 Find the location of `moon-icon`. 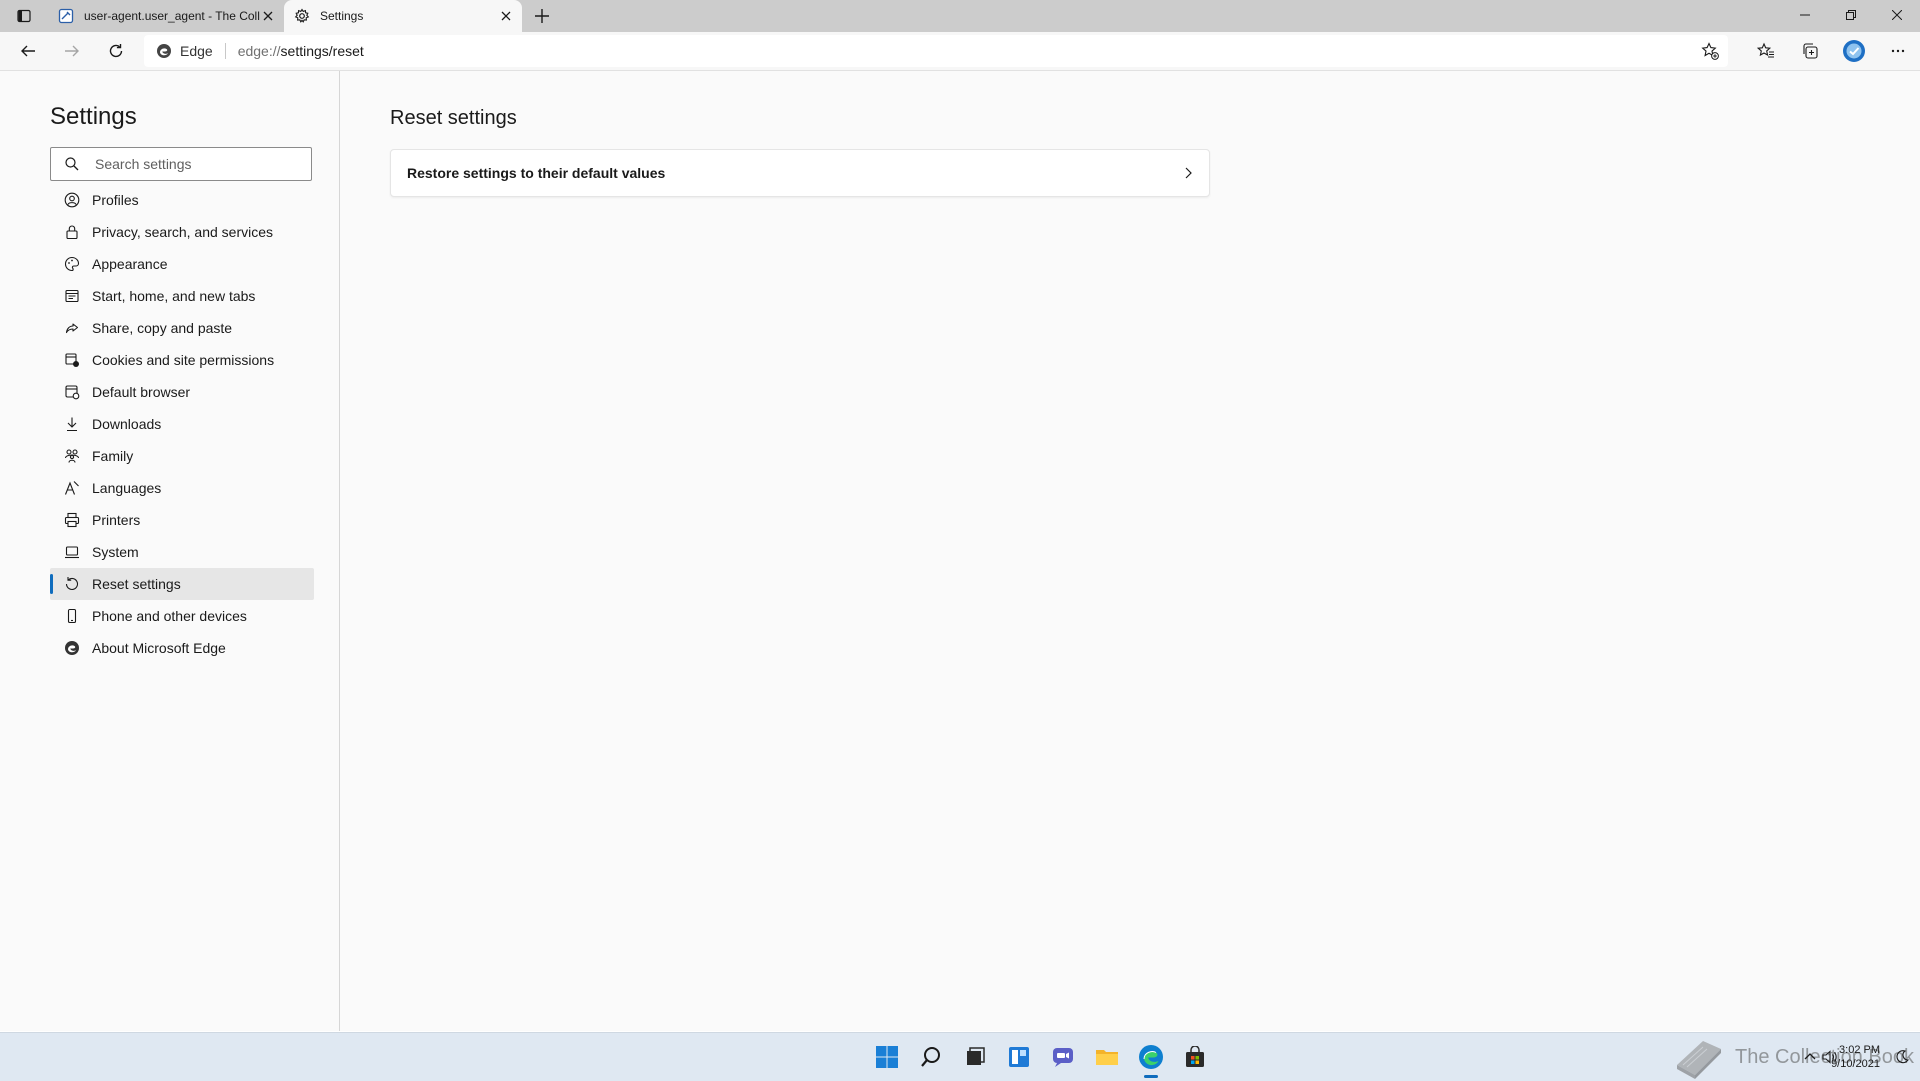

moon-icon is located at coordinates (1903, 1057).